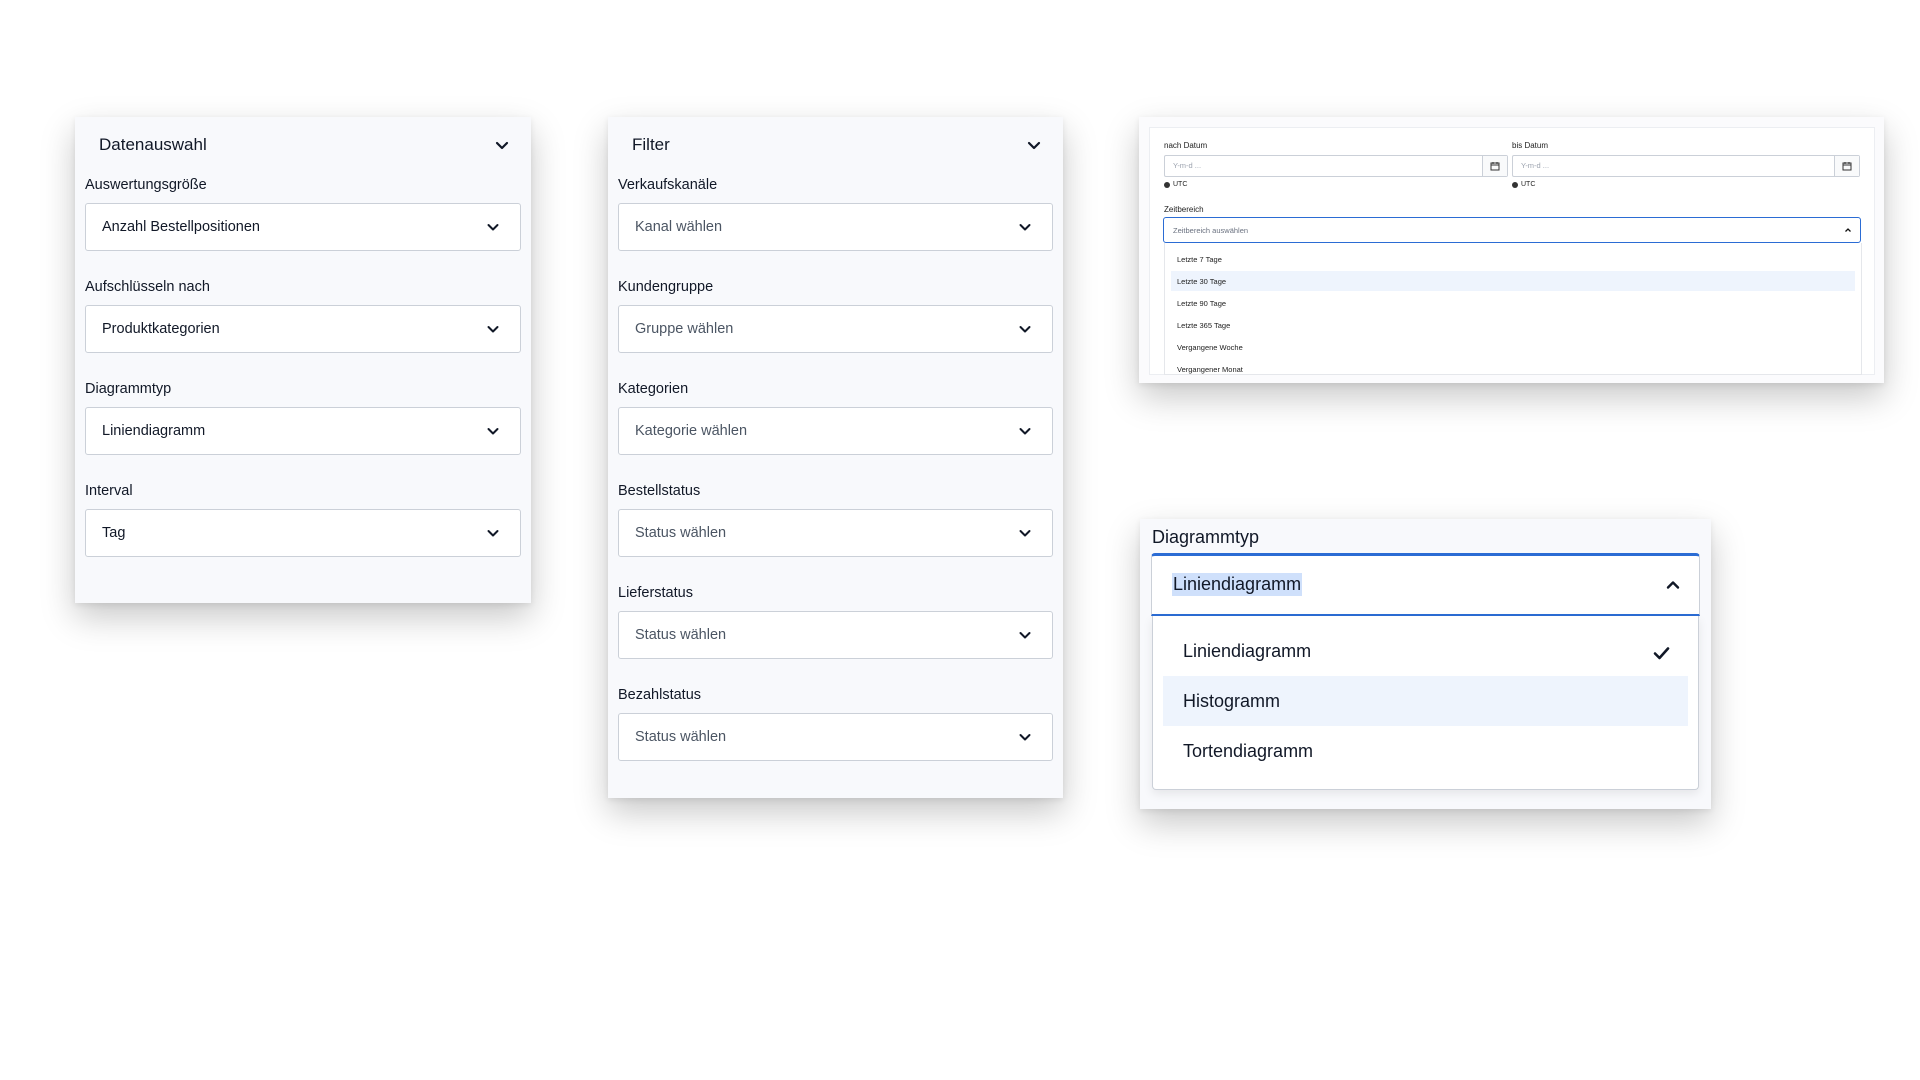 The height and width of the screenshot is (1080, 1920). Describe the element at coordinates (1512, 230) in the screenshot. I see `range-select: Zeitbereich auswählen` at that location.